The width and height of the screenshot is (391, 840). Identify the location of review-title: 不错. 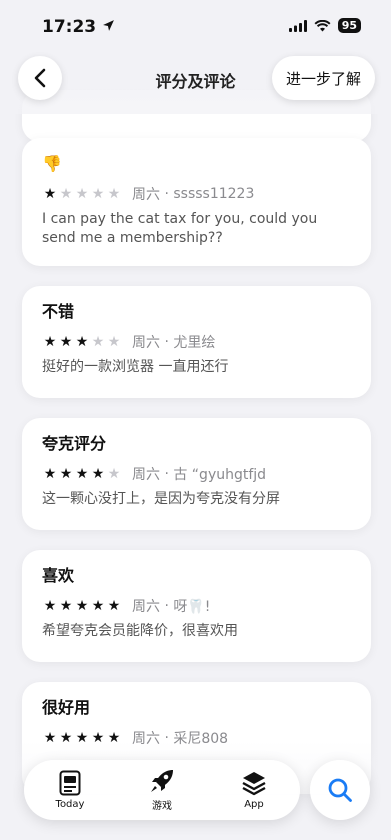
(58, 311).